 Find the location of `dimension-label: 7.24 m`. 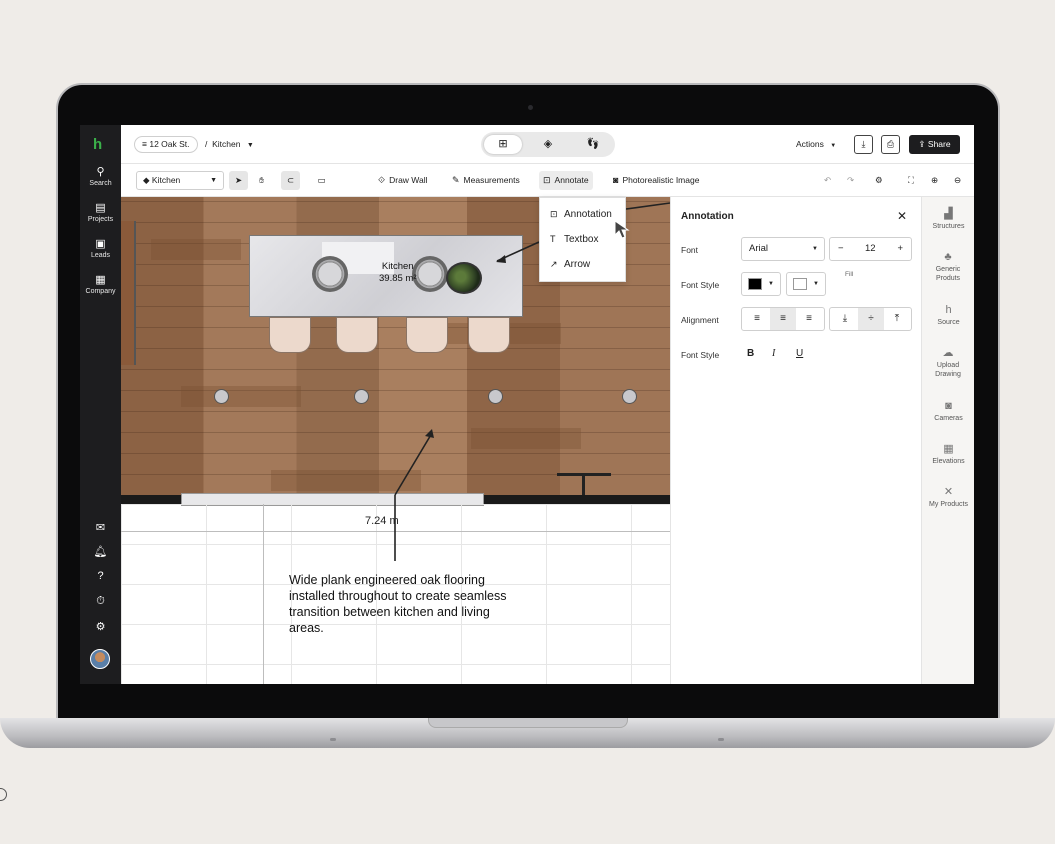

dimension-label: 7.24 m is located at coordinates (382, 521).